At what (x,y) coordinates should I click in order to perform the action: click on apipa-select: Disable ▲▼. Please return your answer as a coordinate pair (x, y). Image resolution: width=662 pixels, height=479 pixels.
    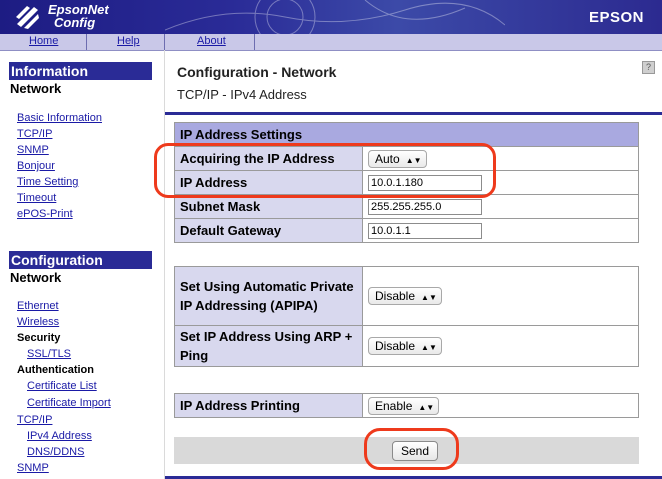
    Looking at the image, I should click on (405, 296).